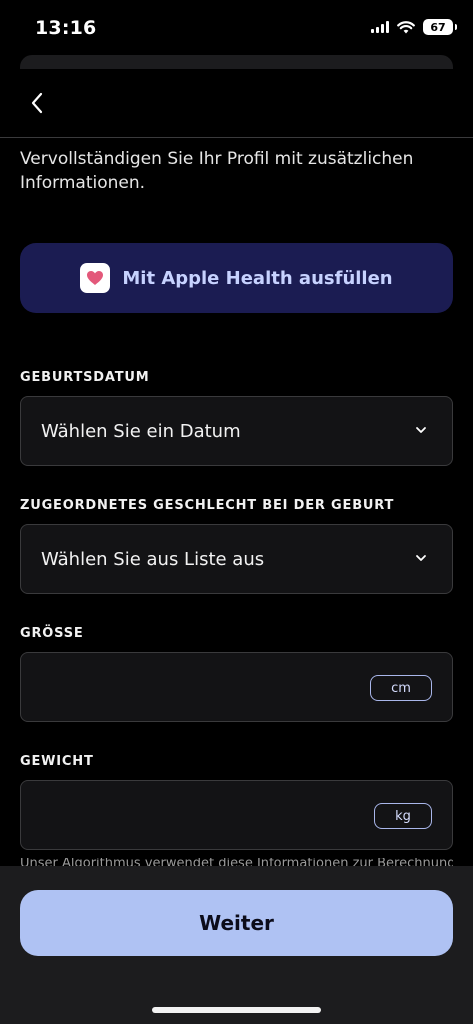 Image resolution: width=473 pixels, height=1024 pixels. I want to click on sheet-peek, so click(236, 62).